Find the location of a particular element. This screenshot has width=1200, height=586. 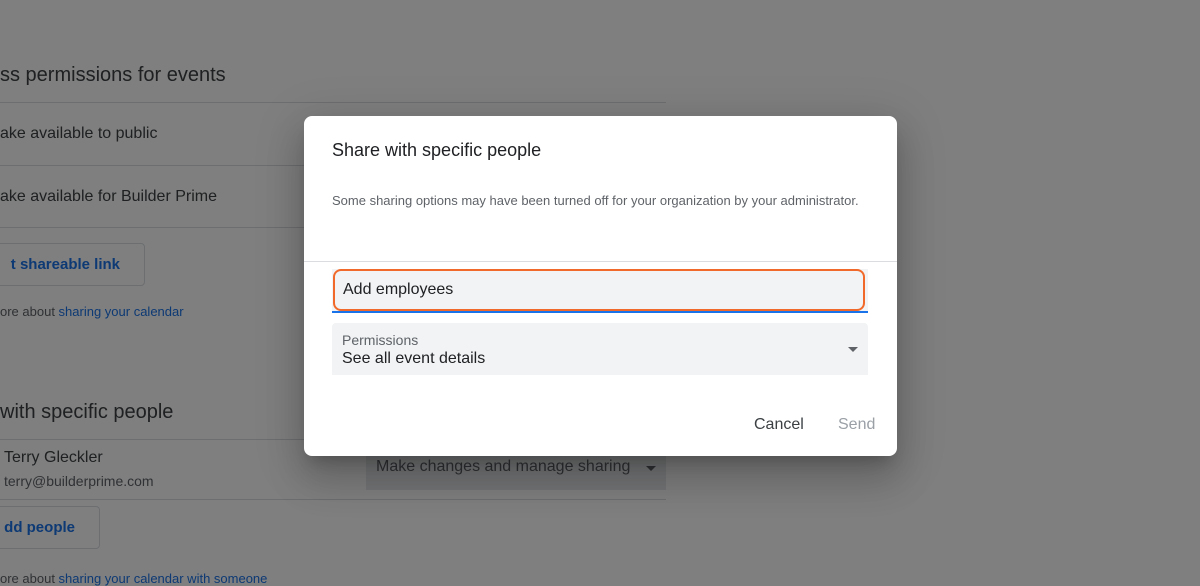

add-people-input is located at coordinates (599, 290).